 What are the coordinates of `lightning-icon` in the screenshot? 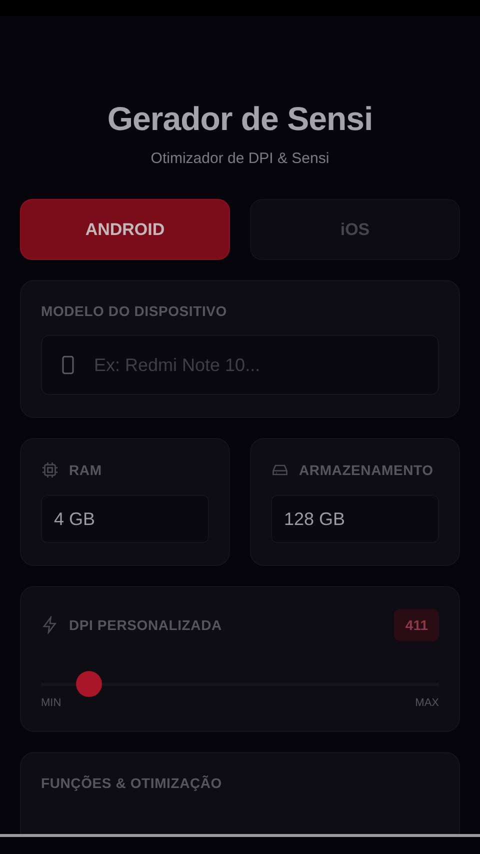 It's located at (50, 625).